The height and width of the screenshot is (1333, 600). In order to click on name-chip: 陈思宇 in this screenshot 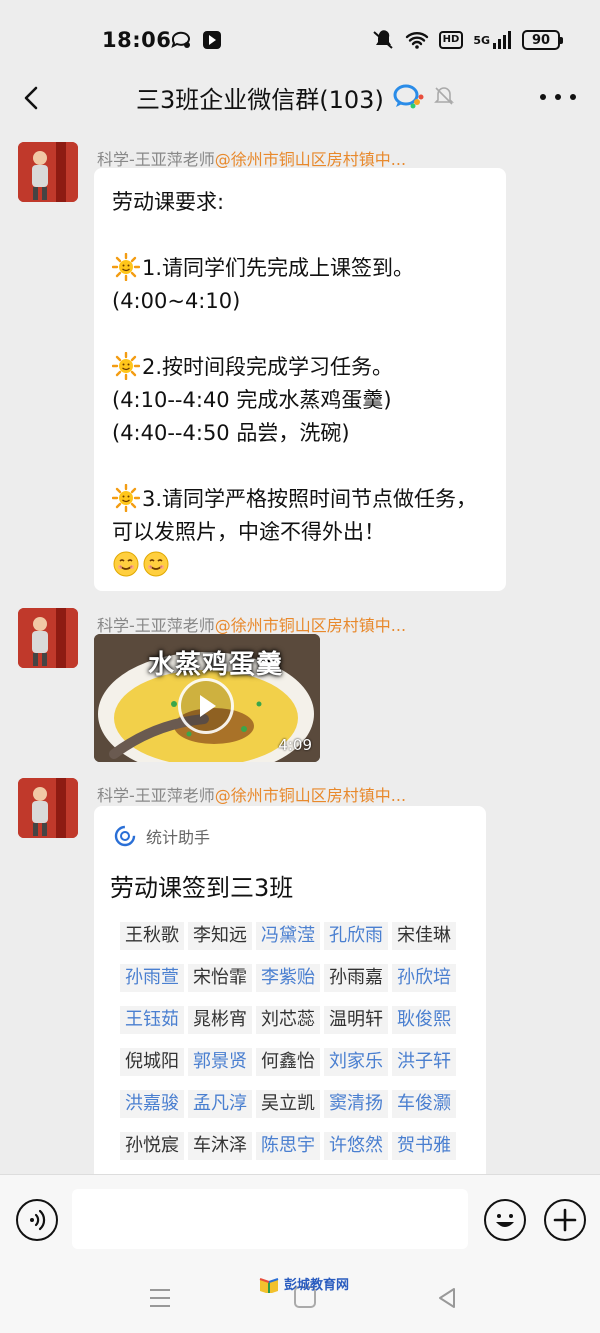, I will do `click(288, 1146)`.